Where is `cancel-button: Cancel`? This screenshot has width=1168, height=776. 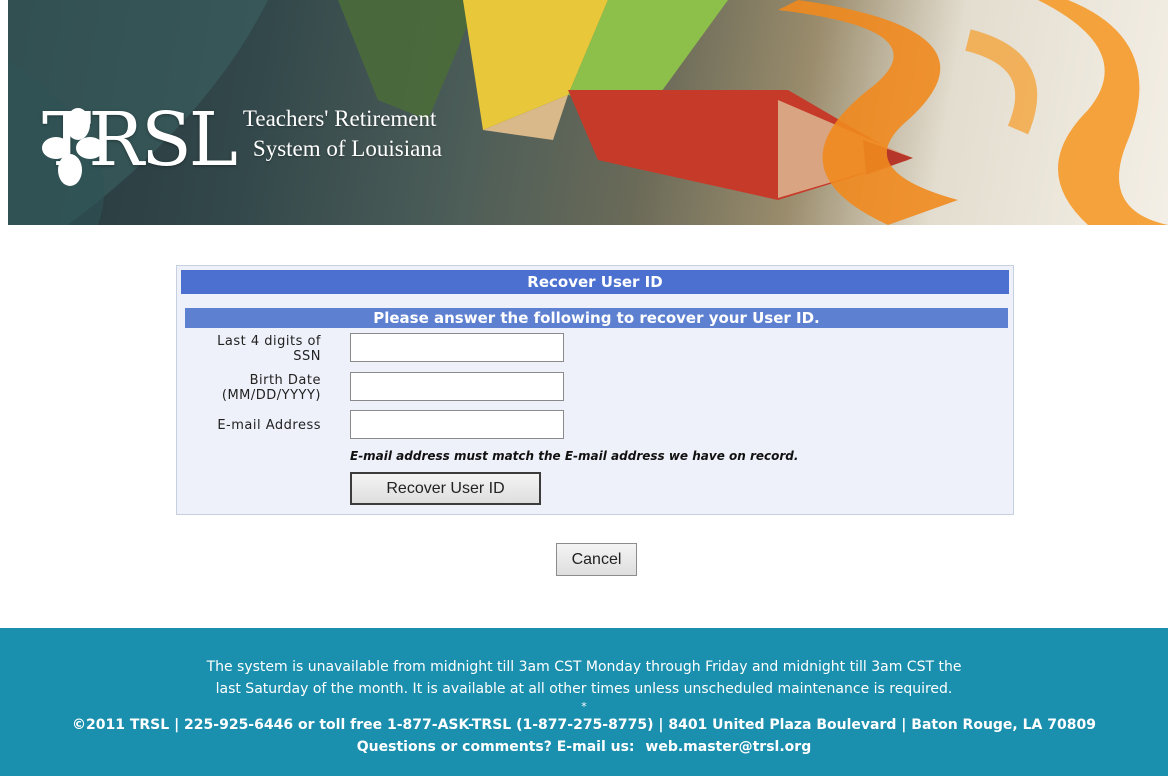 cancel-button: Cancel is located at coordinates (596, 559).